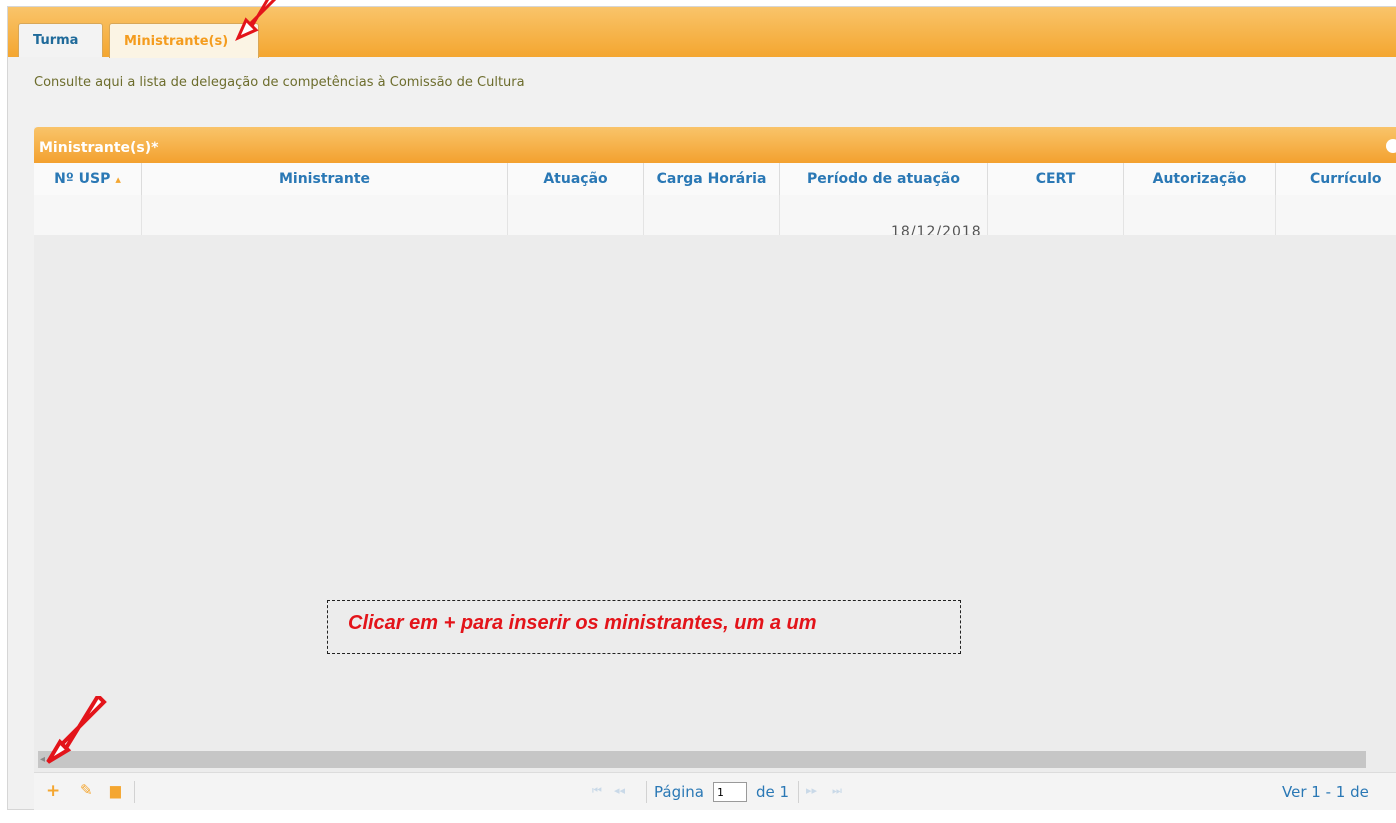 This screenshot has width=1396, height=823. I want to click on table-row: 18/12/2018, so click(715, 215).